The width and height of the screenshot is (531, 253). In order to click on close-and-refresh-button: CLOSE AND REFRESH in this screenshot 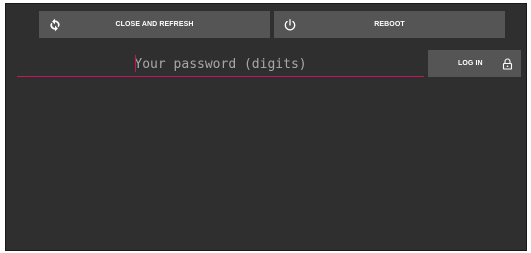, I will do `click(154, 24)`.